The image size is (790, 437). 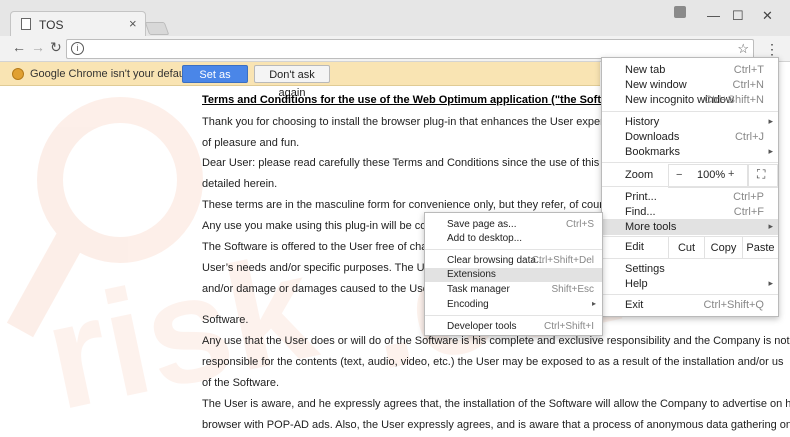 I want to click on chrome-menu-icon: ⋮, so click(x=772, y=49).